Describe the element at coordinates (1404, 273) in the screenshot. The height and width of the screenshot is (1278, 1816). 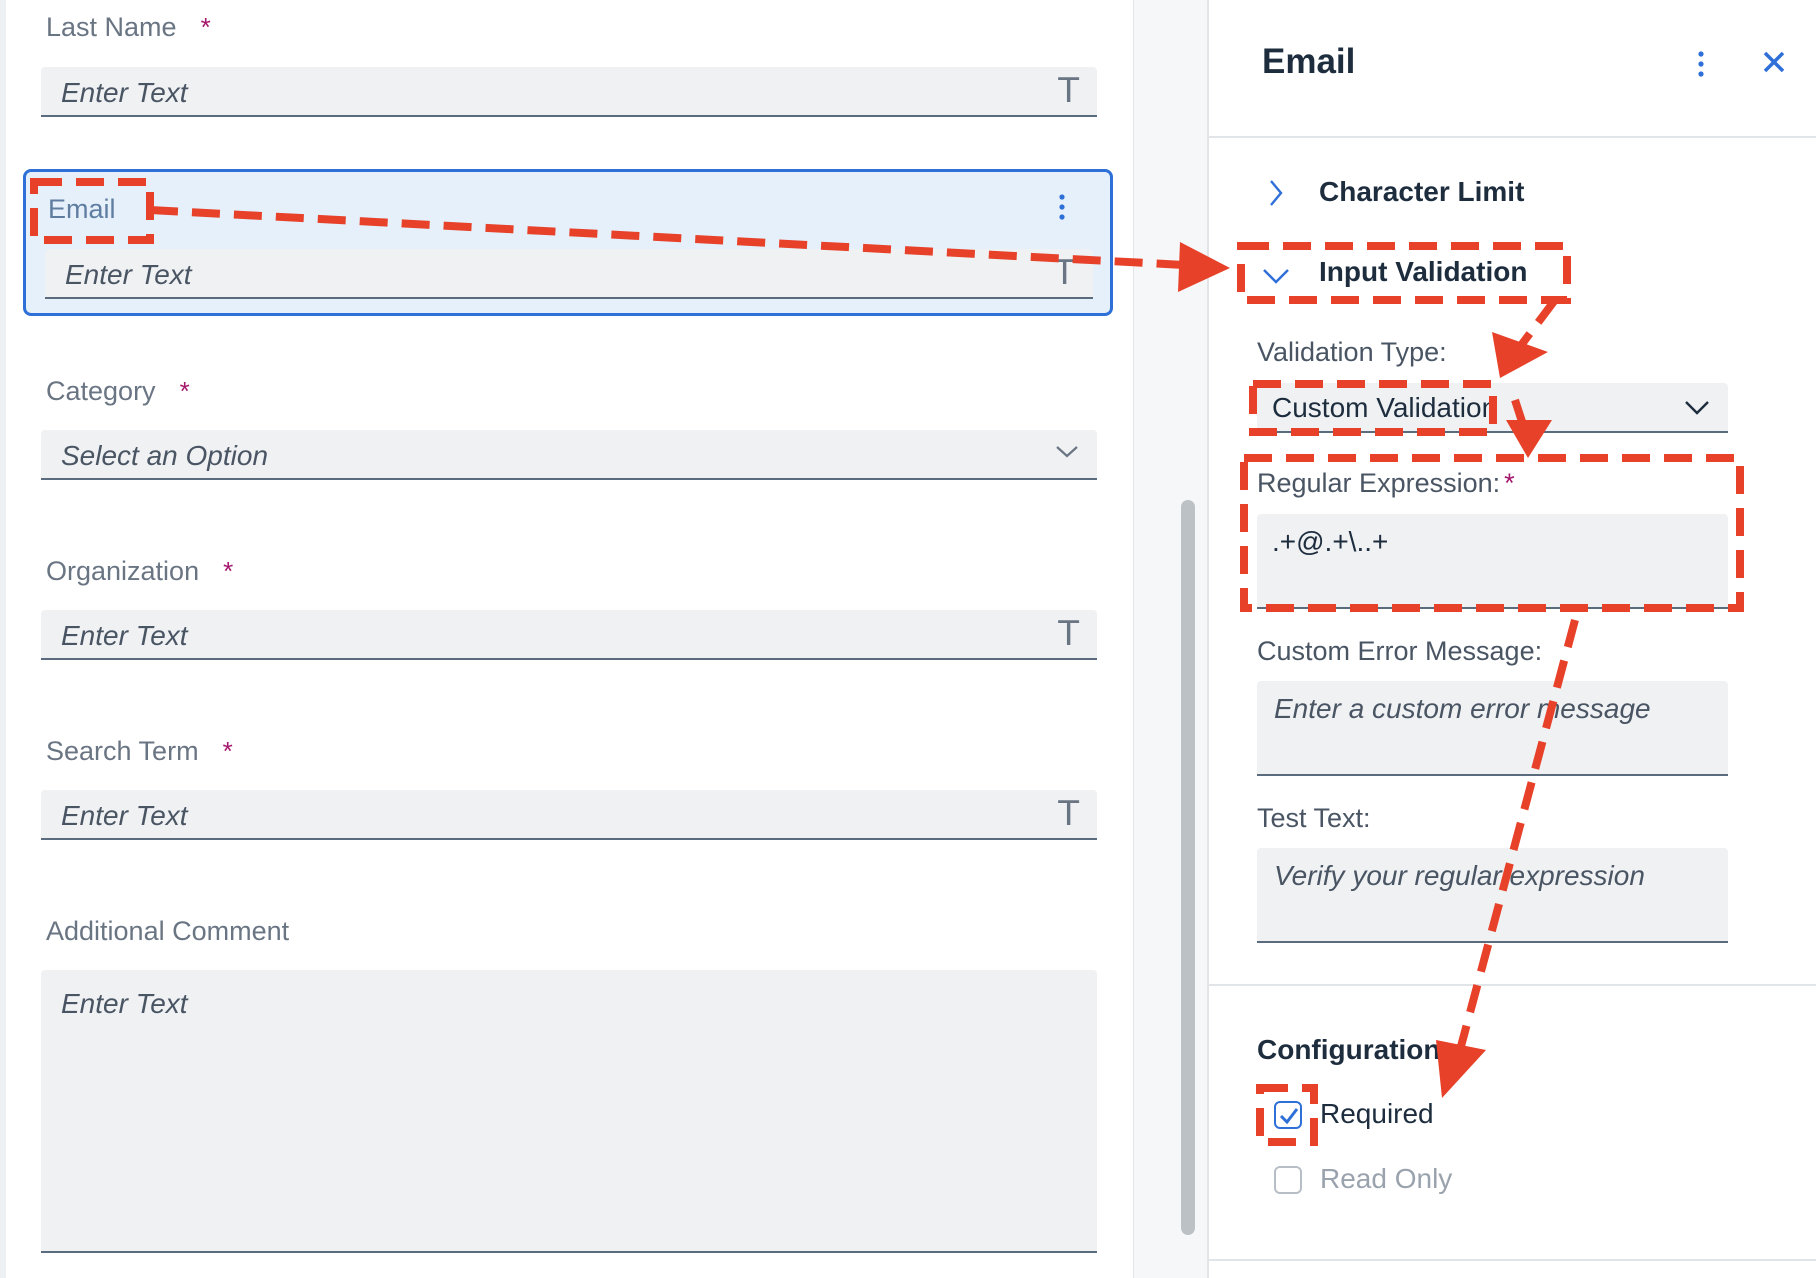
I see `annotation-box-input-validation` at that location.